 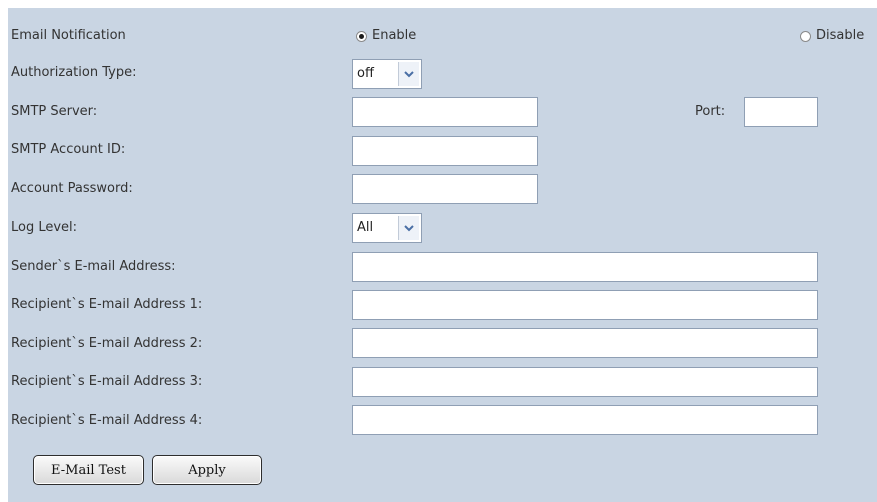 What do you see at coordinates (207, 470) in the screenshot?
I see `apply-button: Apply` at bounding box center [207, 470].